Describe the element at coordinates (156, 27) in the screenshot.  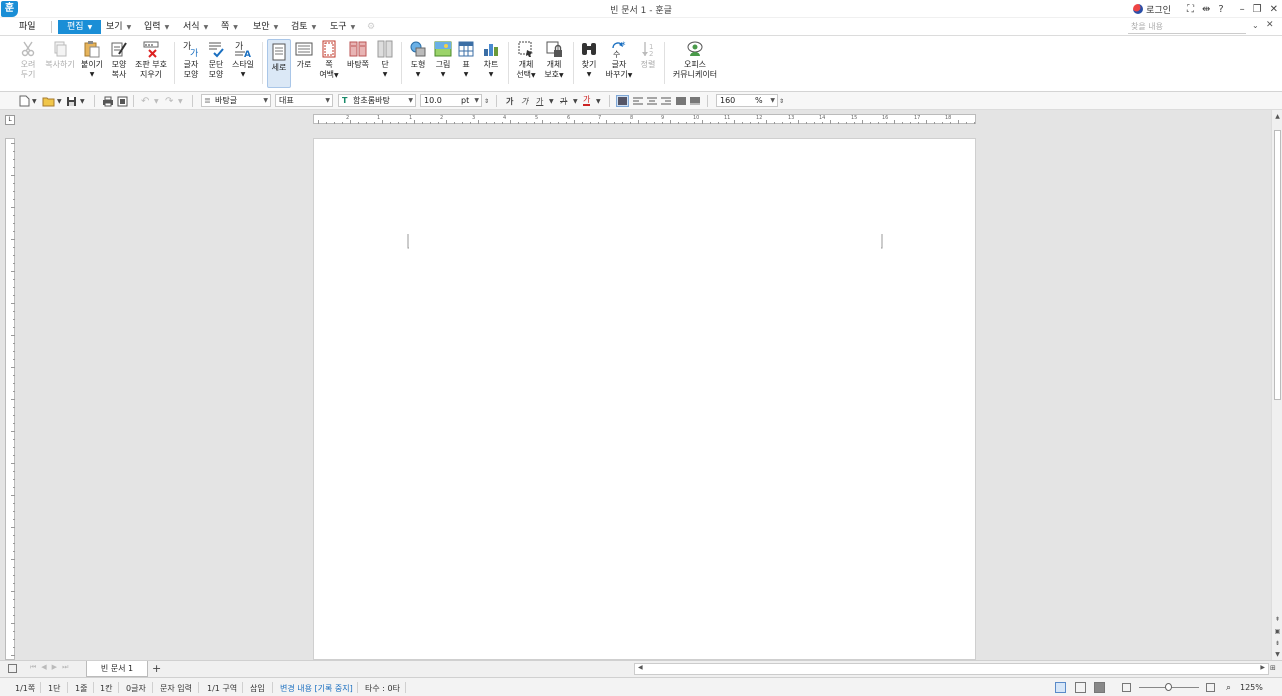
I see `menu-insert: 입력 ▼` at that location.